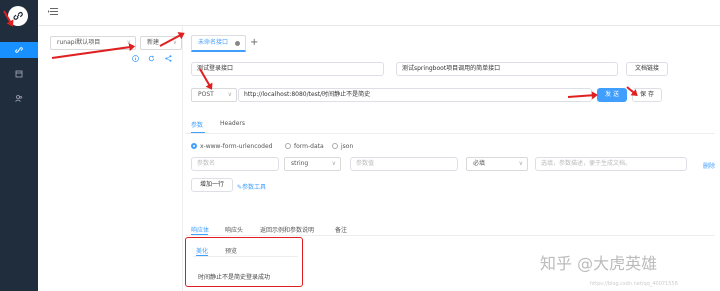 Image resolution: width=720 pixels, height=291 pixels. I want to click on radio-x-www-form-urlencoded: x-www-form-urlencoded, so click(231, 146).